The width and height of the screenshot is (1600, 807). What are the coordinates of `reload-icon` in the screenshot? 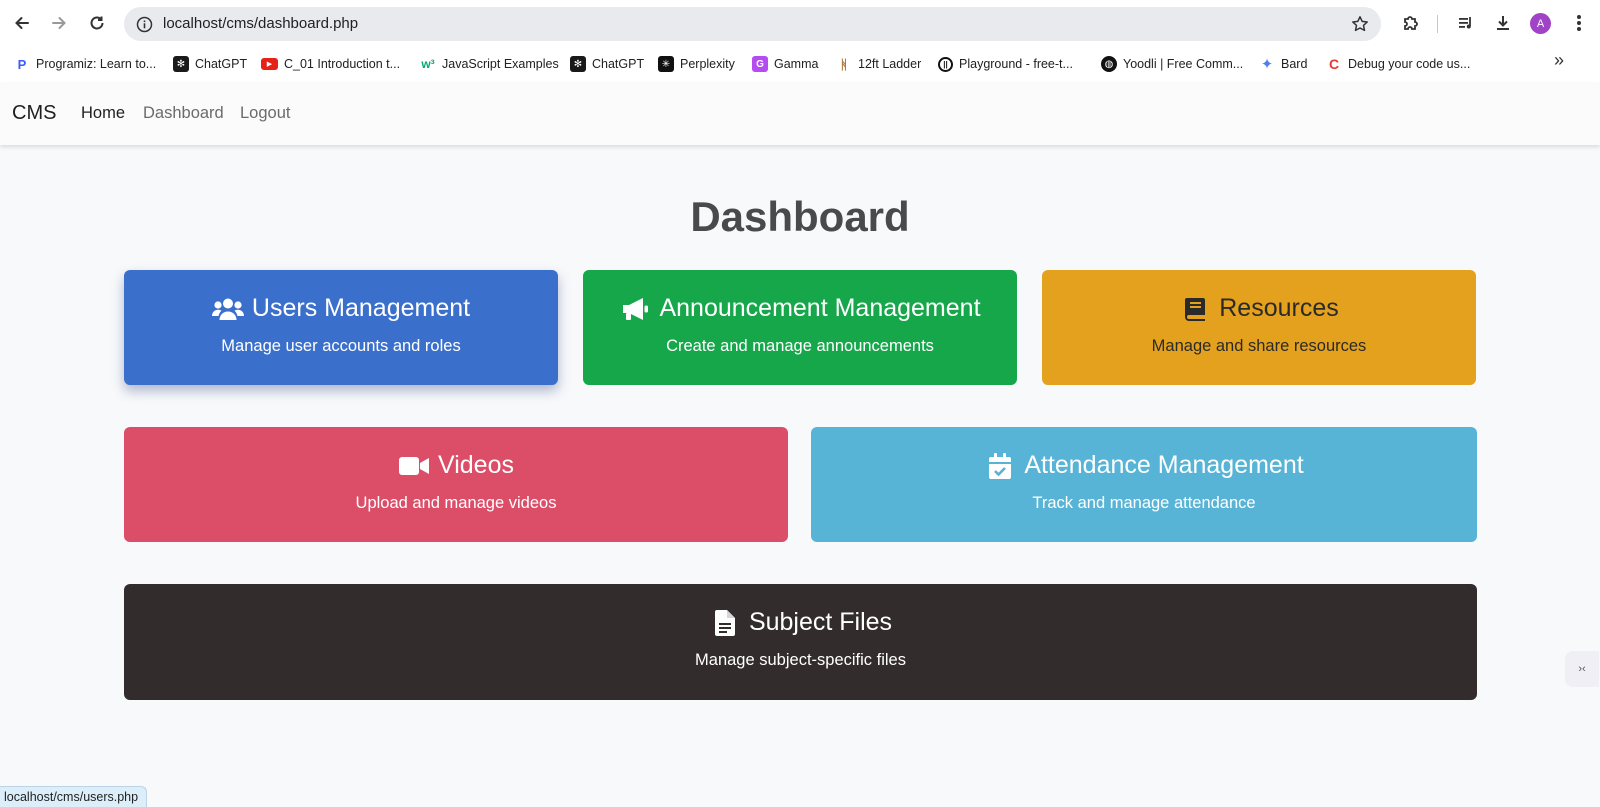 It's located at (97, 23).